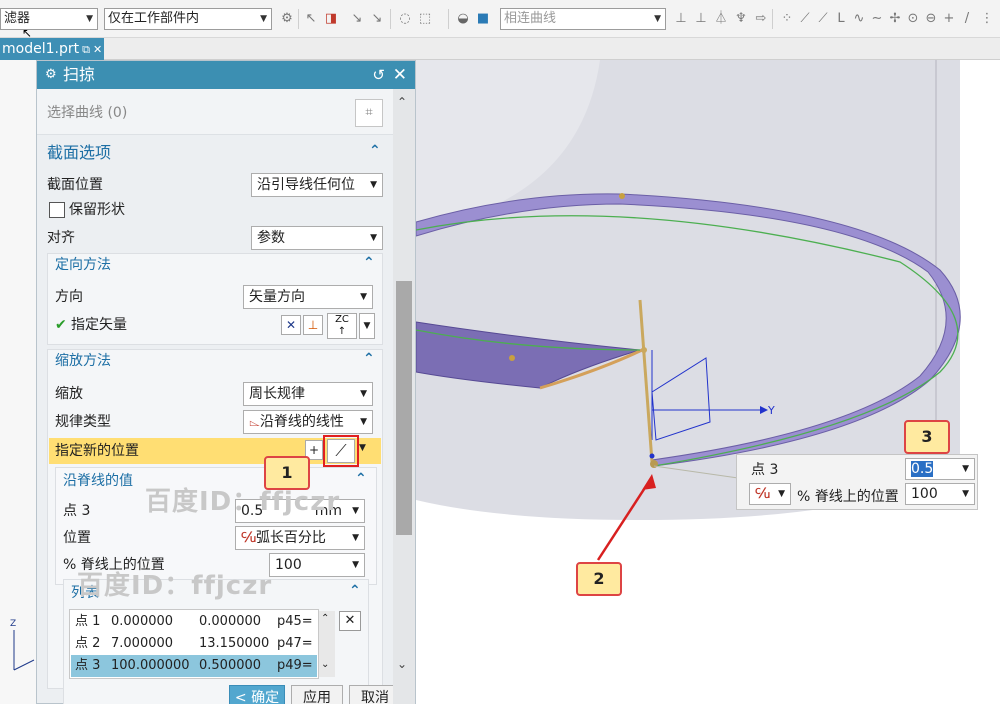 The height and width of the screenshot is (704, 1000). Describe the element at coordinates (308, 297) in the screenshot. I see `direction-select: 矢量方向 ▼` at that location.